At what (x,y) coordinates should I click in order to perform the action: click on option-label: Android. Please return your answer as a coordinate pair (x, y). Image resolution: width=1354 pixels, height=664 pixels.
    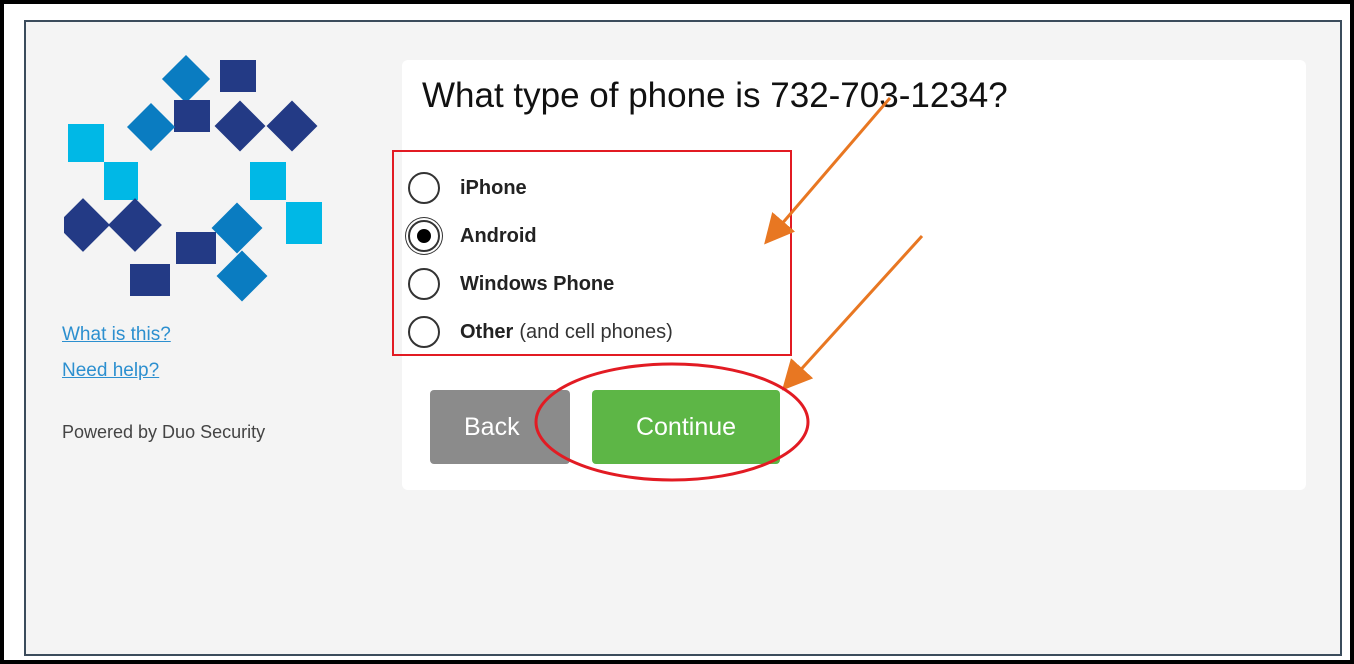
    Looking at the image, I should click on (498, 235).